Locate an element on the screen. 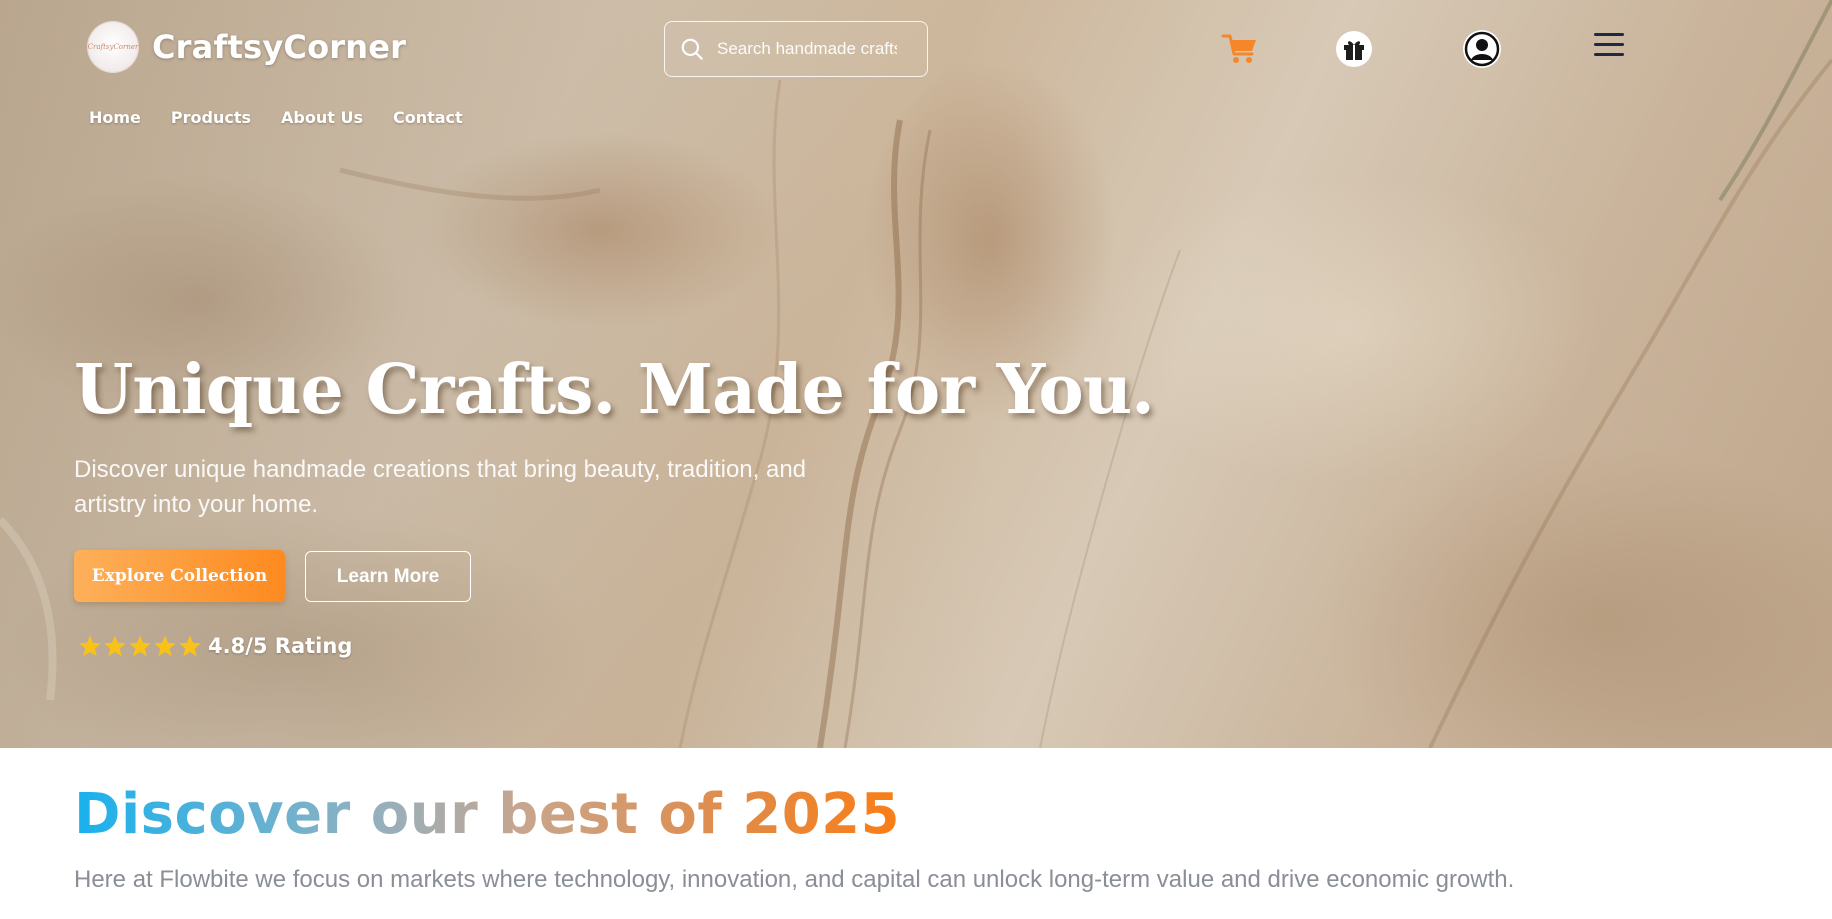 Image resolution: width=1832 pixels, height=919 pixels. search-box is located at coordinates (796, 49).